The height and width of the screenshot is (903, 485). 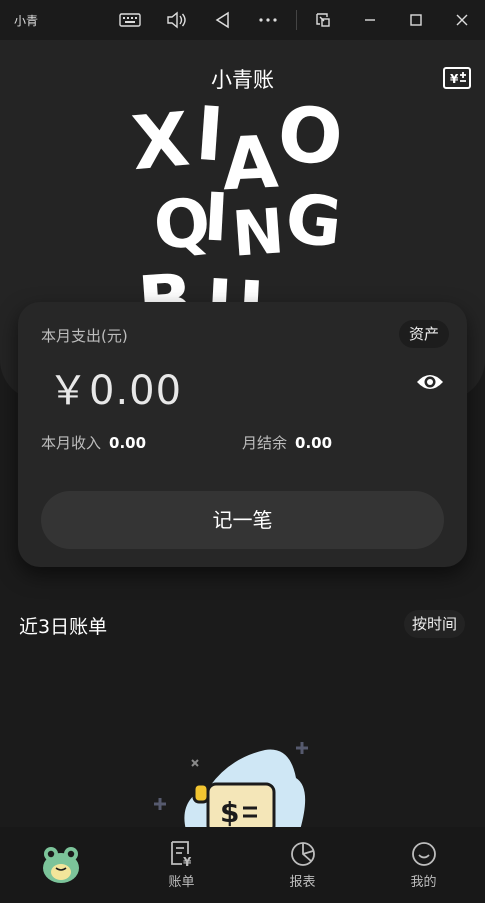 I want to click on smile-icon, so click(x=424, y=854).